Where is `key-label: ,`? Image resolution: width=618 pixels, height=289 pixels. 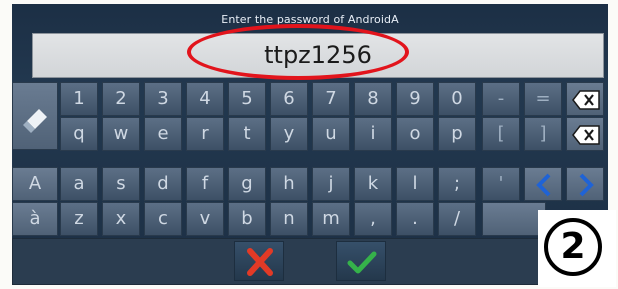 key-label: , is located at coordinates (373, 218).